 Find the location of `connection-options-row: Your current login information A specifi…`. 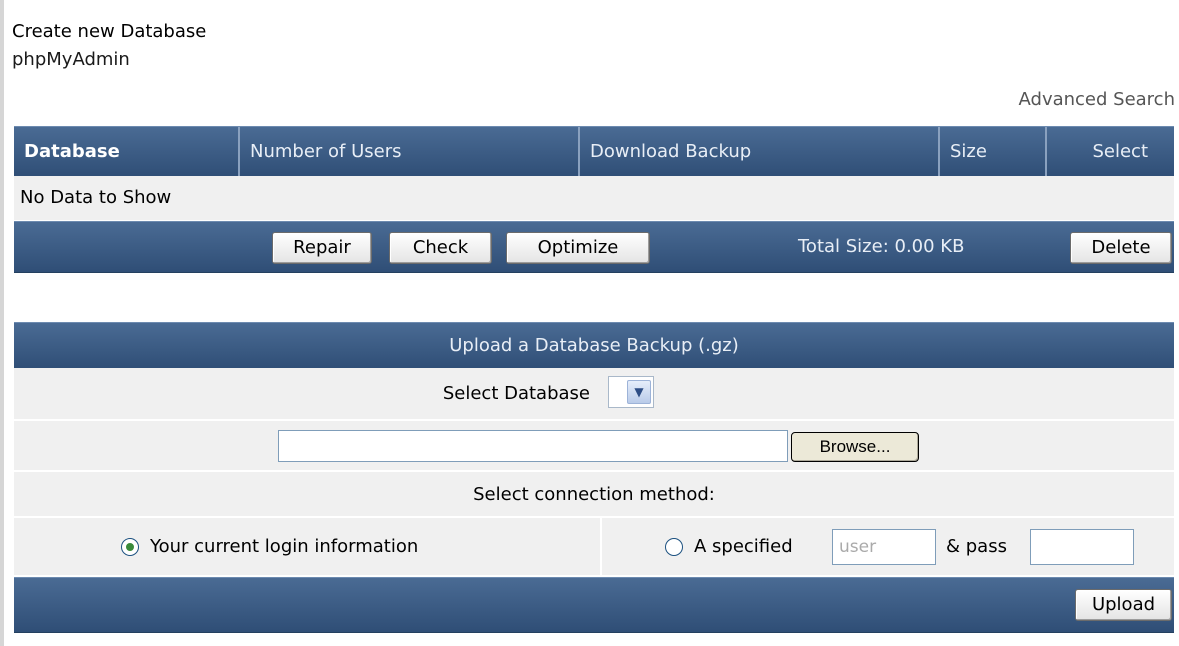

connection-options-row: Your current login information A specifi… is located at coordinates (594, 547).